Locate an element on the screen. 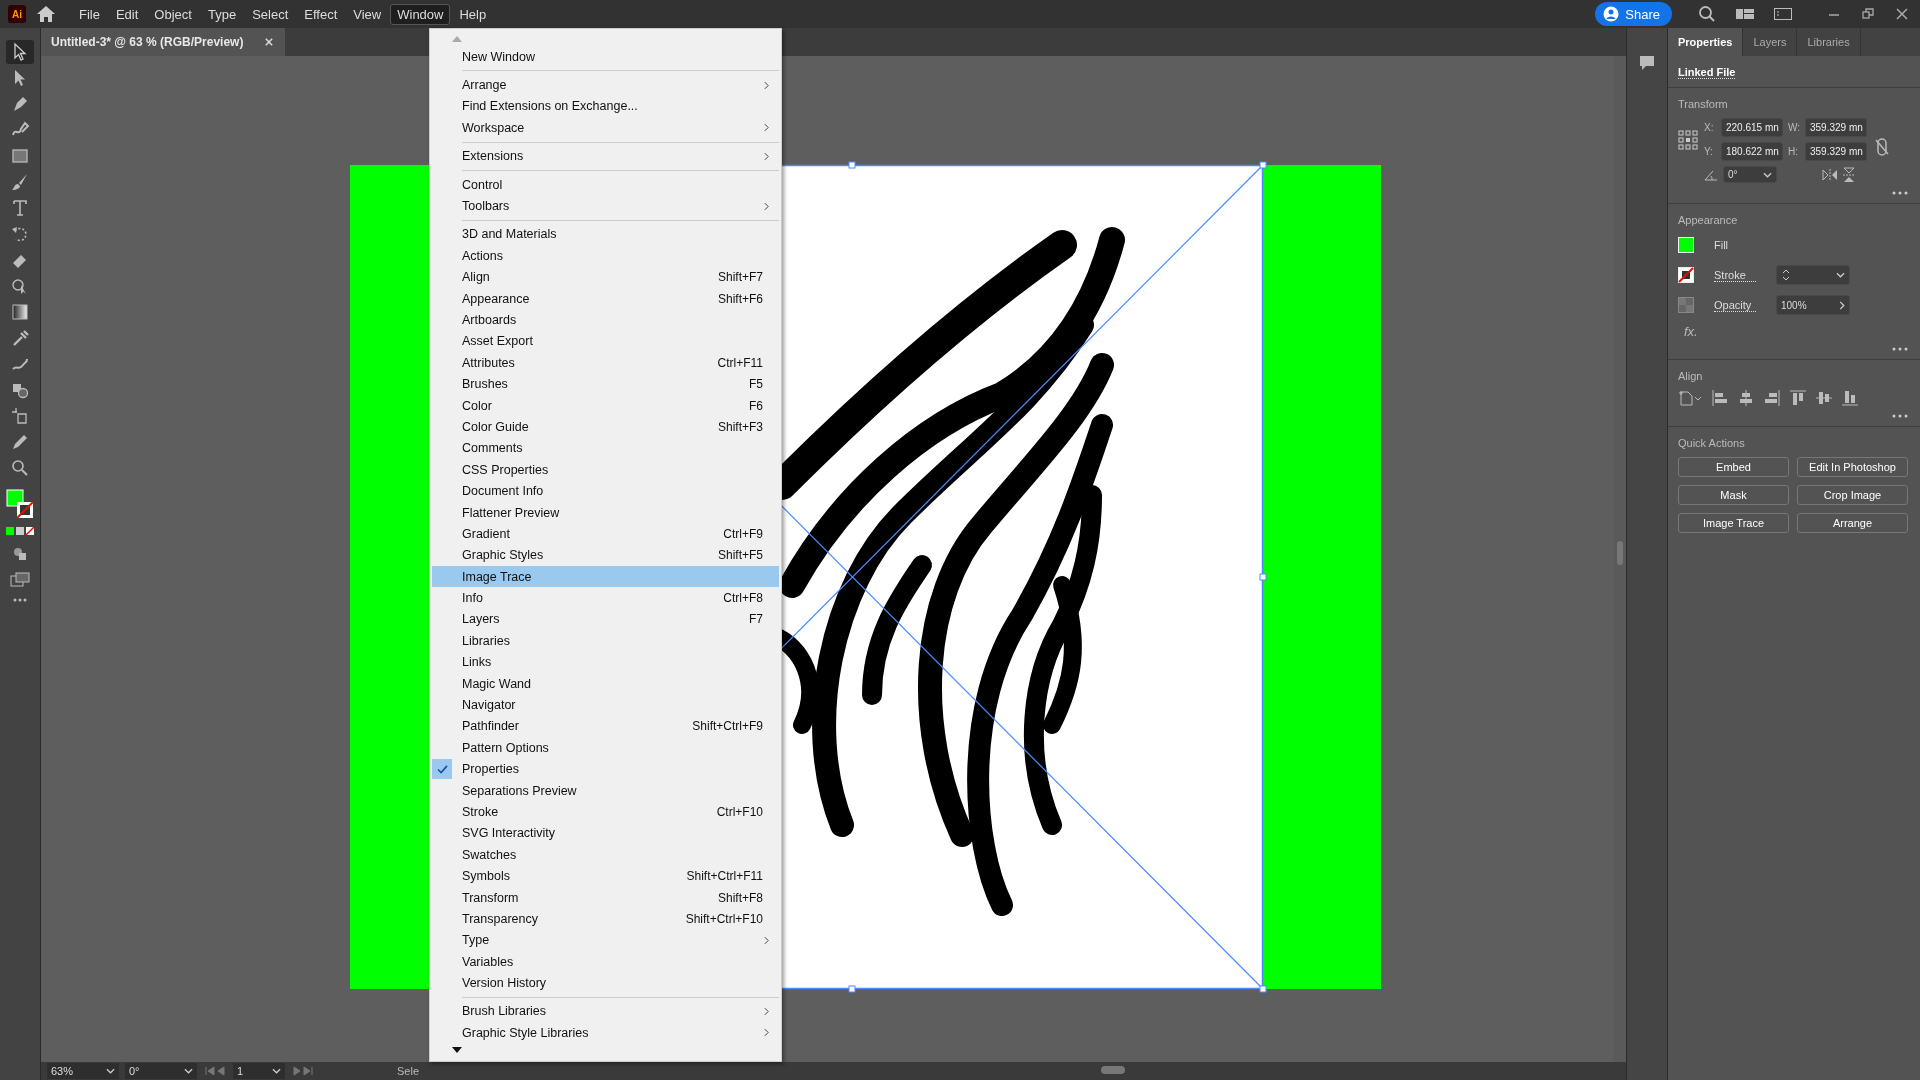 The height and width of the screenshot is (1080, 1920). share-button: Share is located at coordinates (1633, 14).